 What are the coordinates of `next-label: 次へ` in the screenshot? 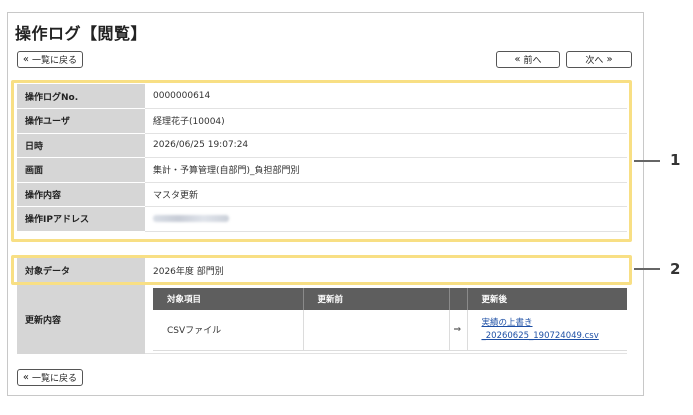 It's located at (594, 61).